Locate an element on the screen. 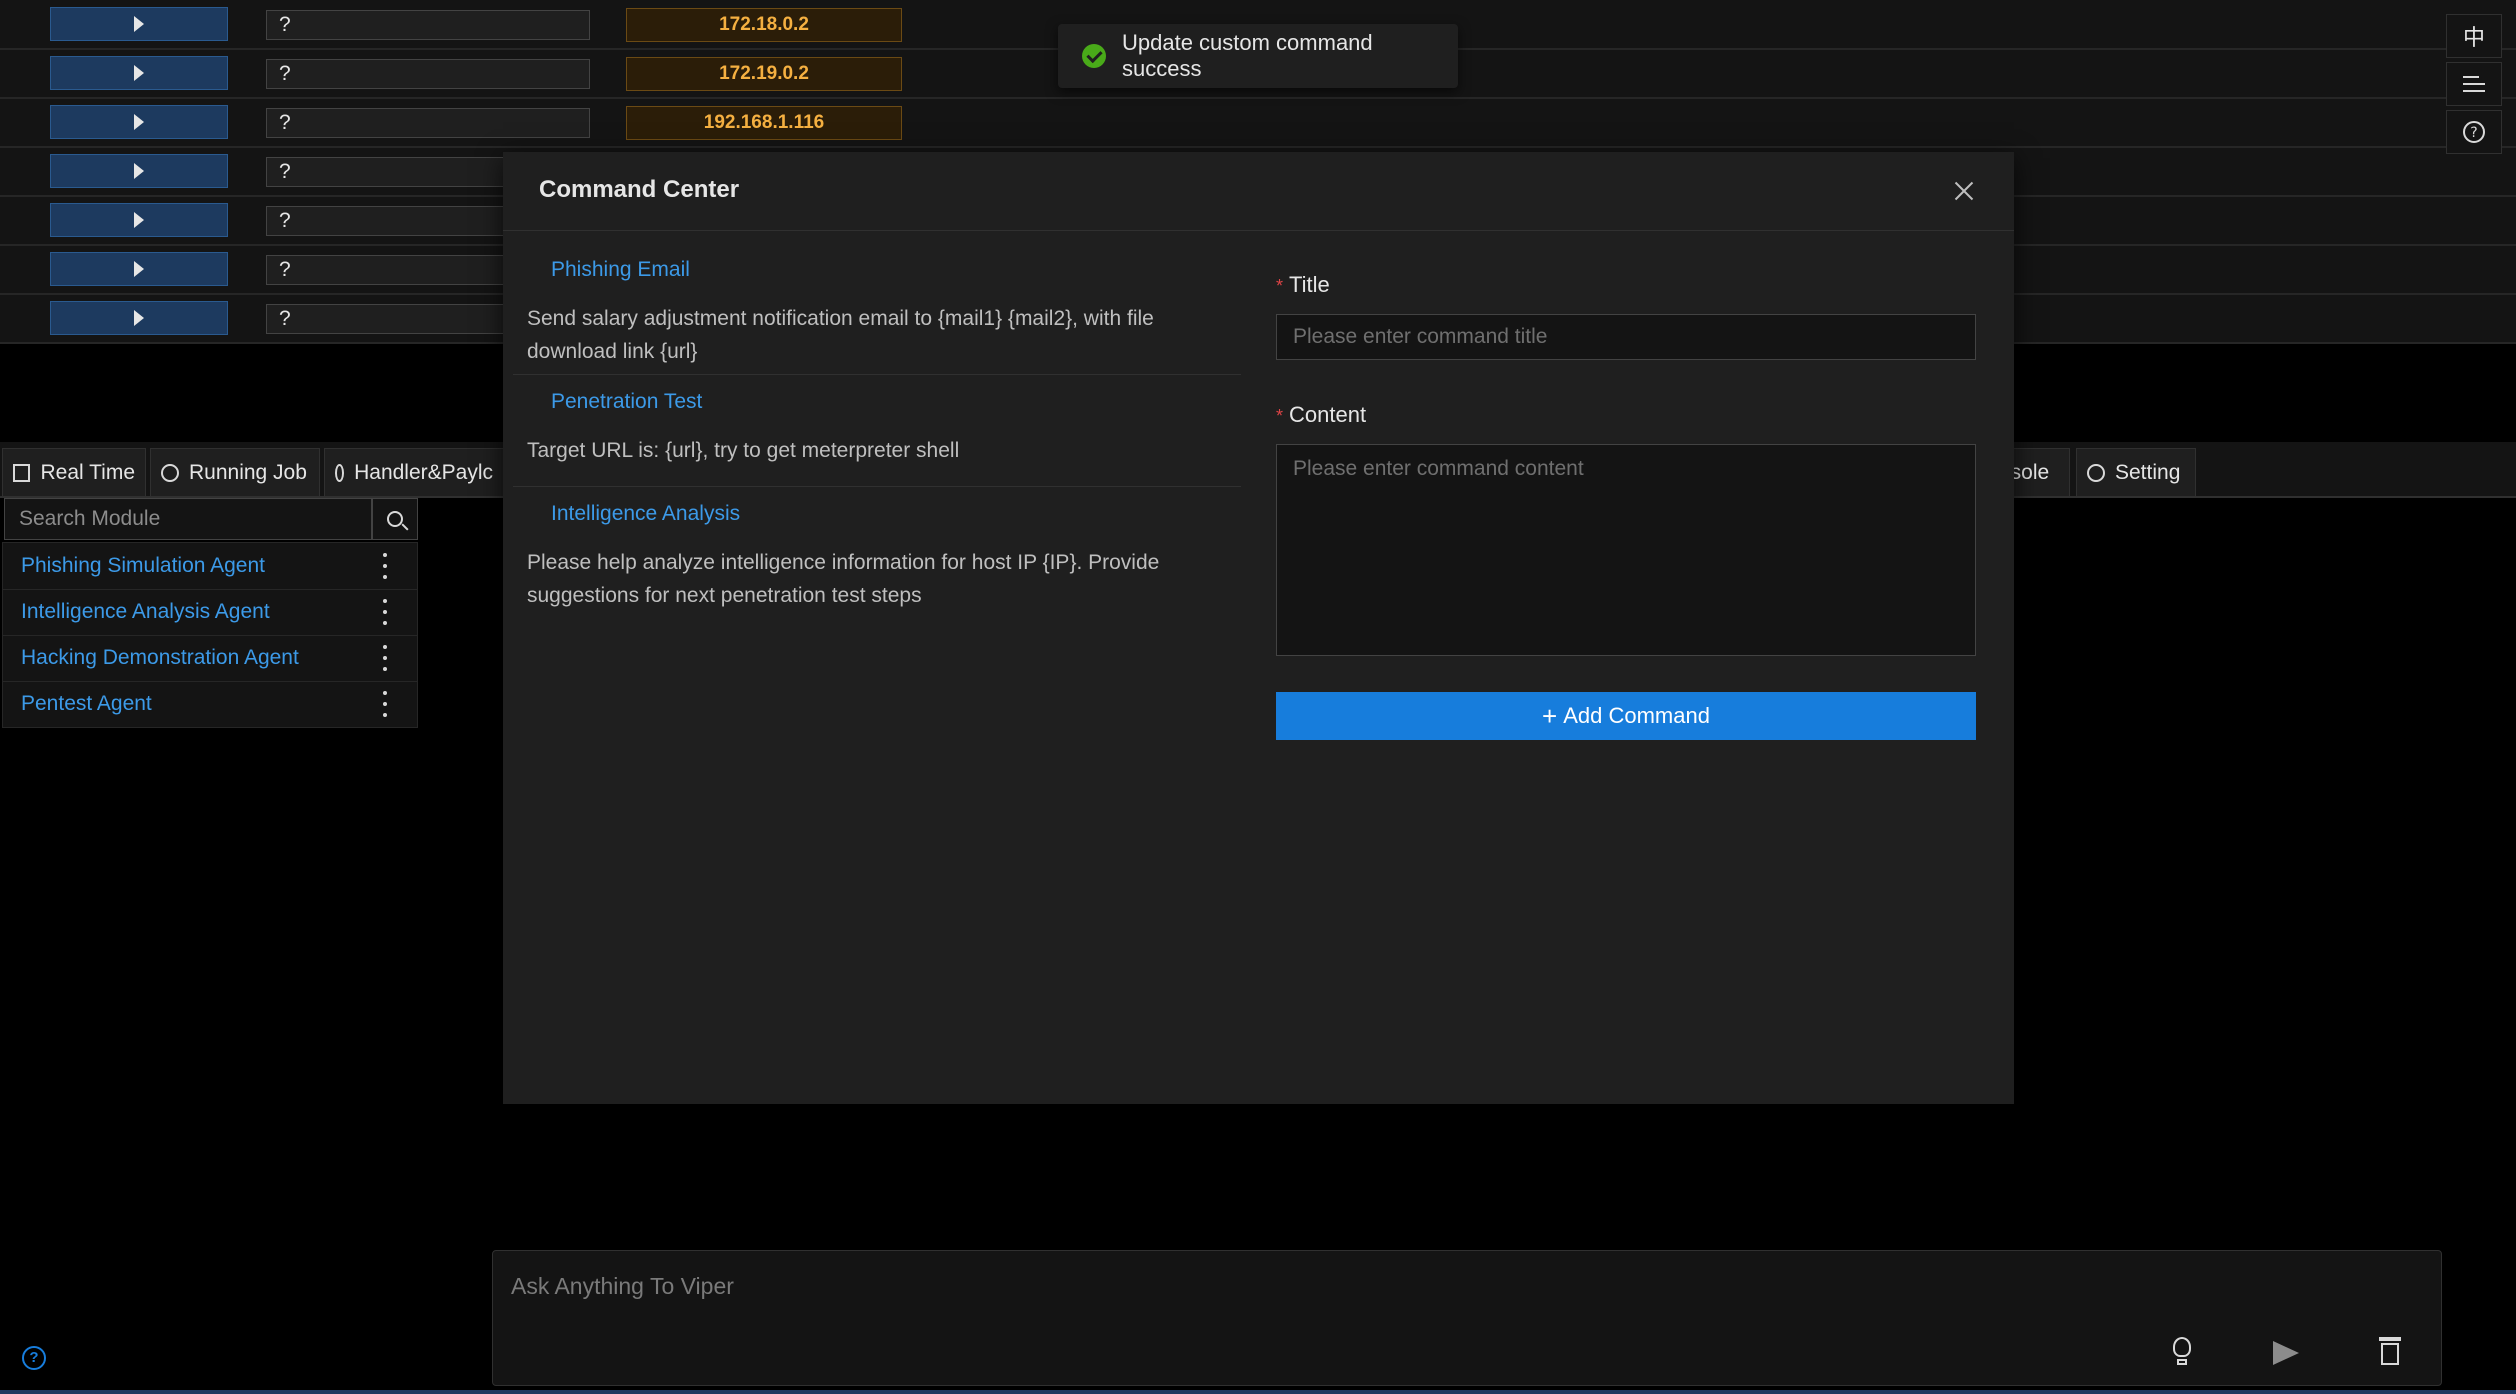  question-circle-icon: ? is located at coordinates (2474, 132).